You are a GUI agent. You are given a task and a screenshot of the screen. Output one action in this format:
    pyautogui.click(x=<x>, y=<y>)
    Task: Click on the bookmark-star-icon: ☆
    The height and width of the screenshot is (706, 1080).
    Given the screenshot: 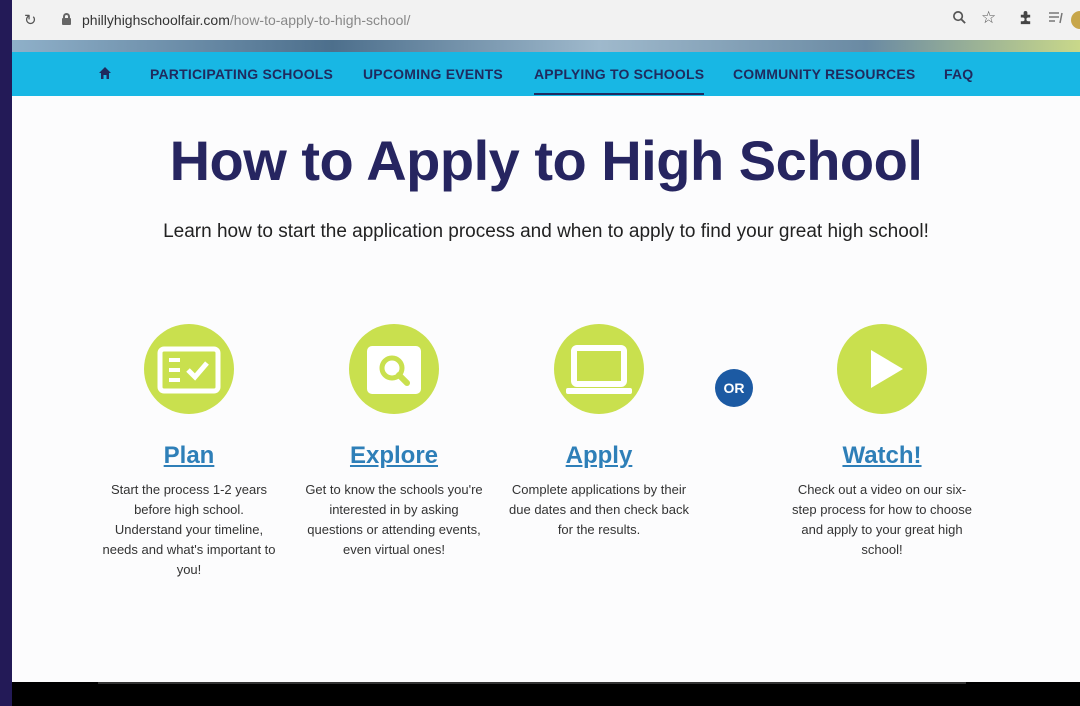 What is the action you would take?
    pyautogui.click(x=988, y=18)
    